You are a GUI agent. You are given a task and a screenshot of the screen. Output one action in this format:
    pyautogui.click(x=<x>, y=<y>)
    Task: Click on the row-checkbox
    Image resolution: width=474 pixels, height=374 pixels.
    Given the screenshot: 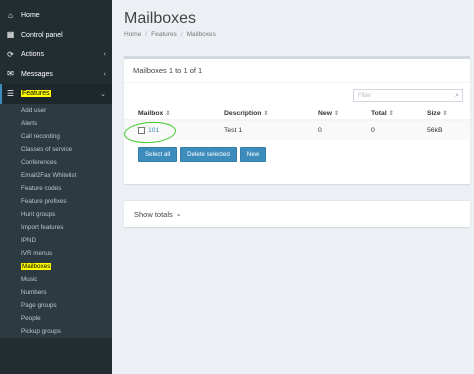 What is the action you would take?
    pyautogui.click(x=141, y=130)
    